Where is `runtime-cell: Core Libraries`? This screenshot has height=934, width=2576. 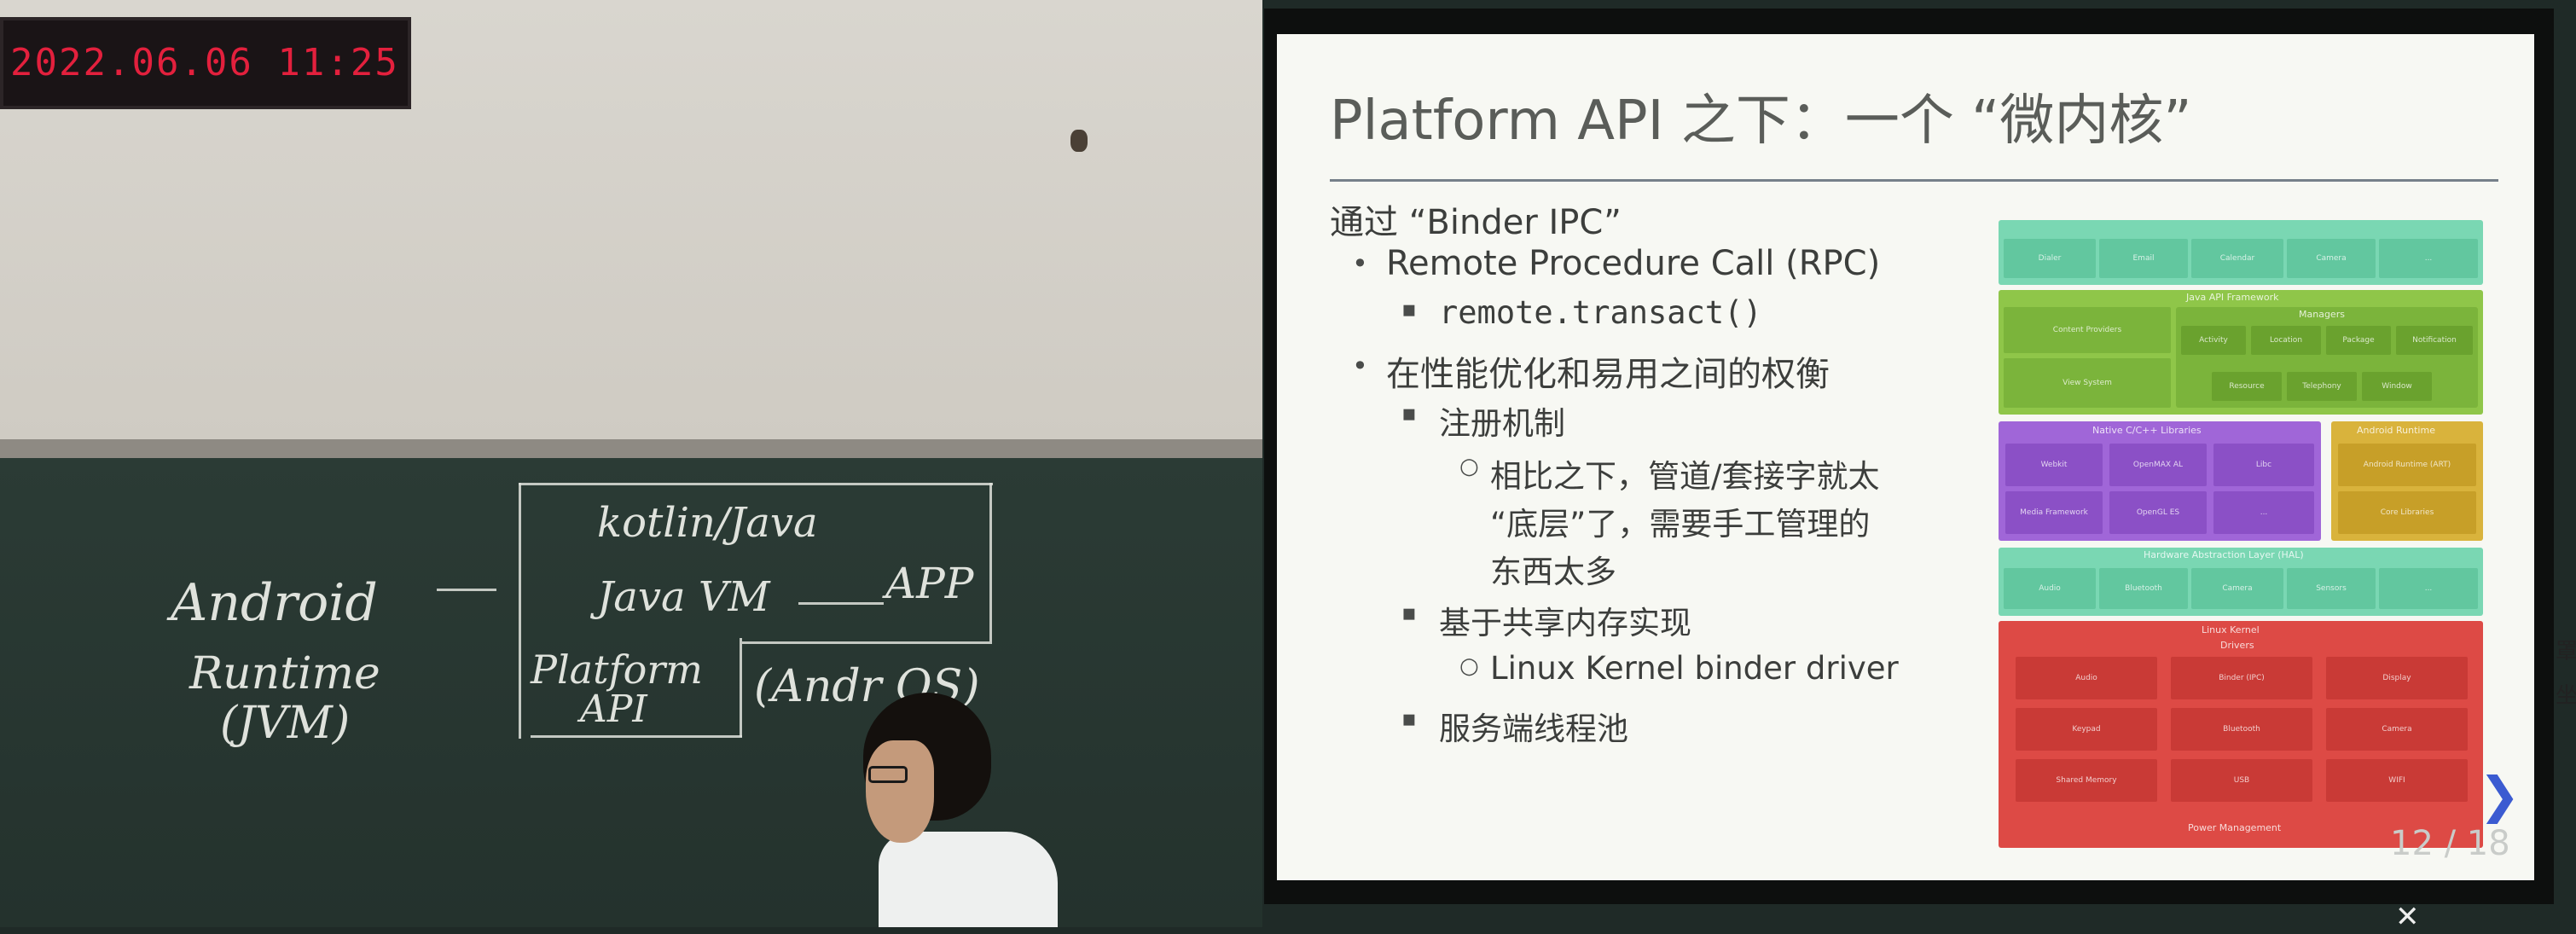 runtime-cell: Core Libraries is located at coordinates (2407, 512).